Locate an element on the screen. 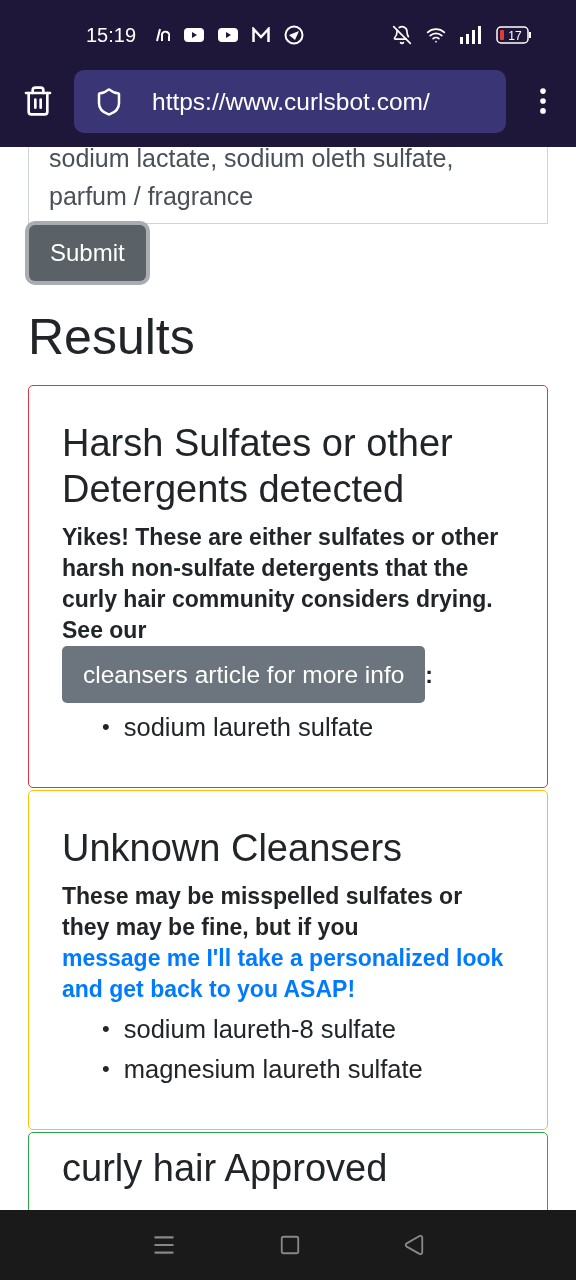  message-link: message me I'll take a personalized look and get back to you ASAP! is located at coordinates (288, 974).